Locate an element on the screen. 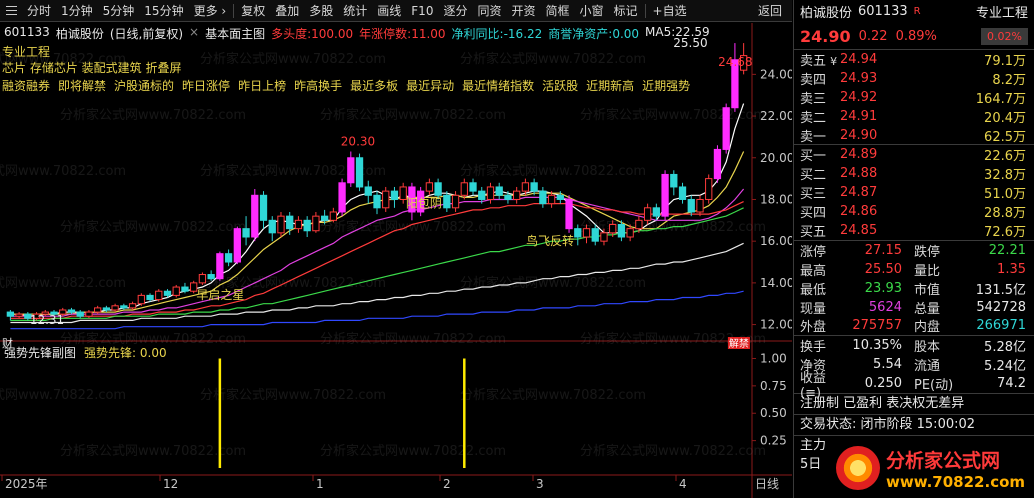 The image size is (1034, 498). toolbar-button: F10 is located at coordinates (422, 11).